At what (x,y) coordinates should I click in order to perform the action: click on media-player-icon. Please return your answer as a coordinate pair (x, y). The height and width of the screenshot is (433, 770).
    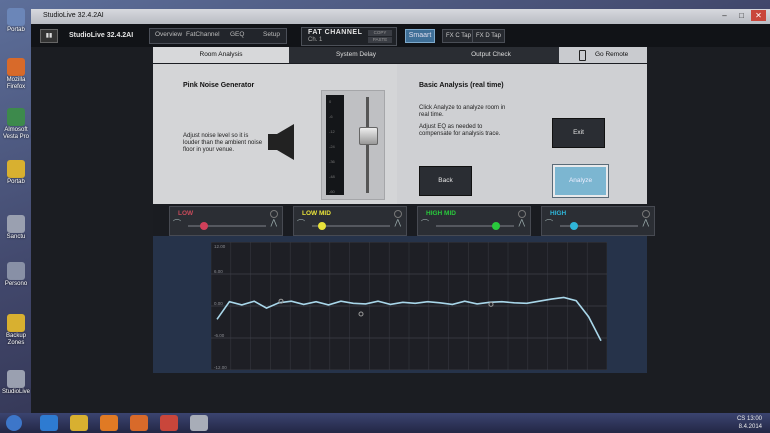
    Looking at the image, I should click on (109, 423).